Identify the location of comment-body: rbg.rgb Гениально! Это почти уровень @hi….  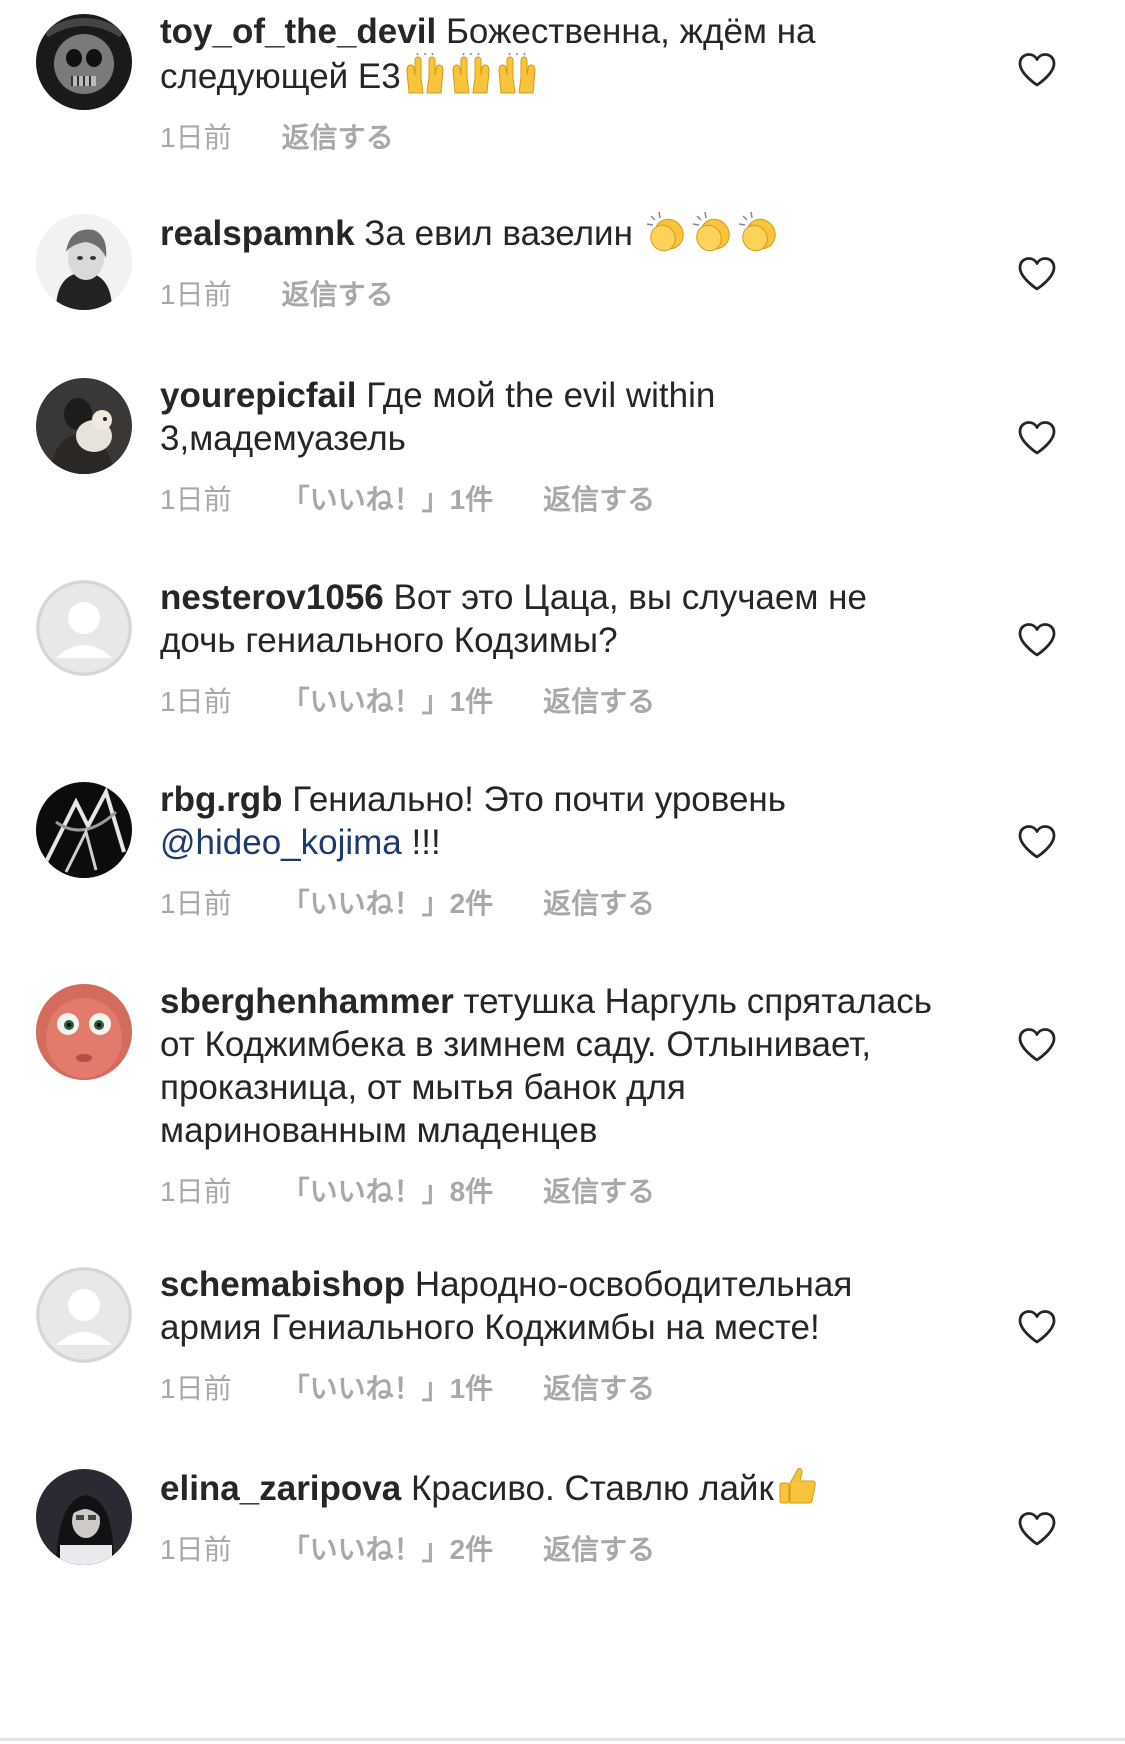
(550, 850).